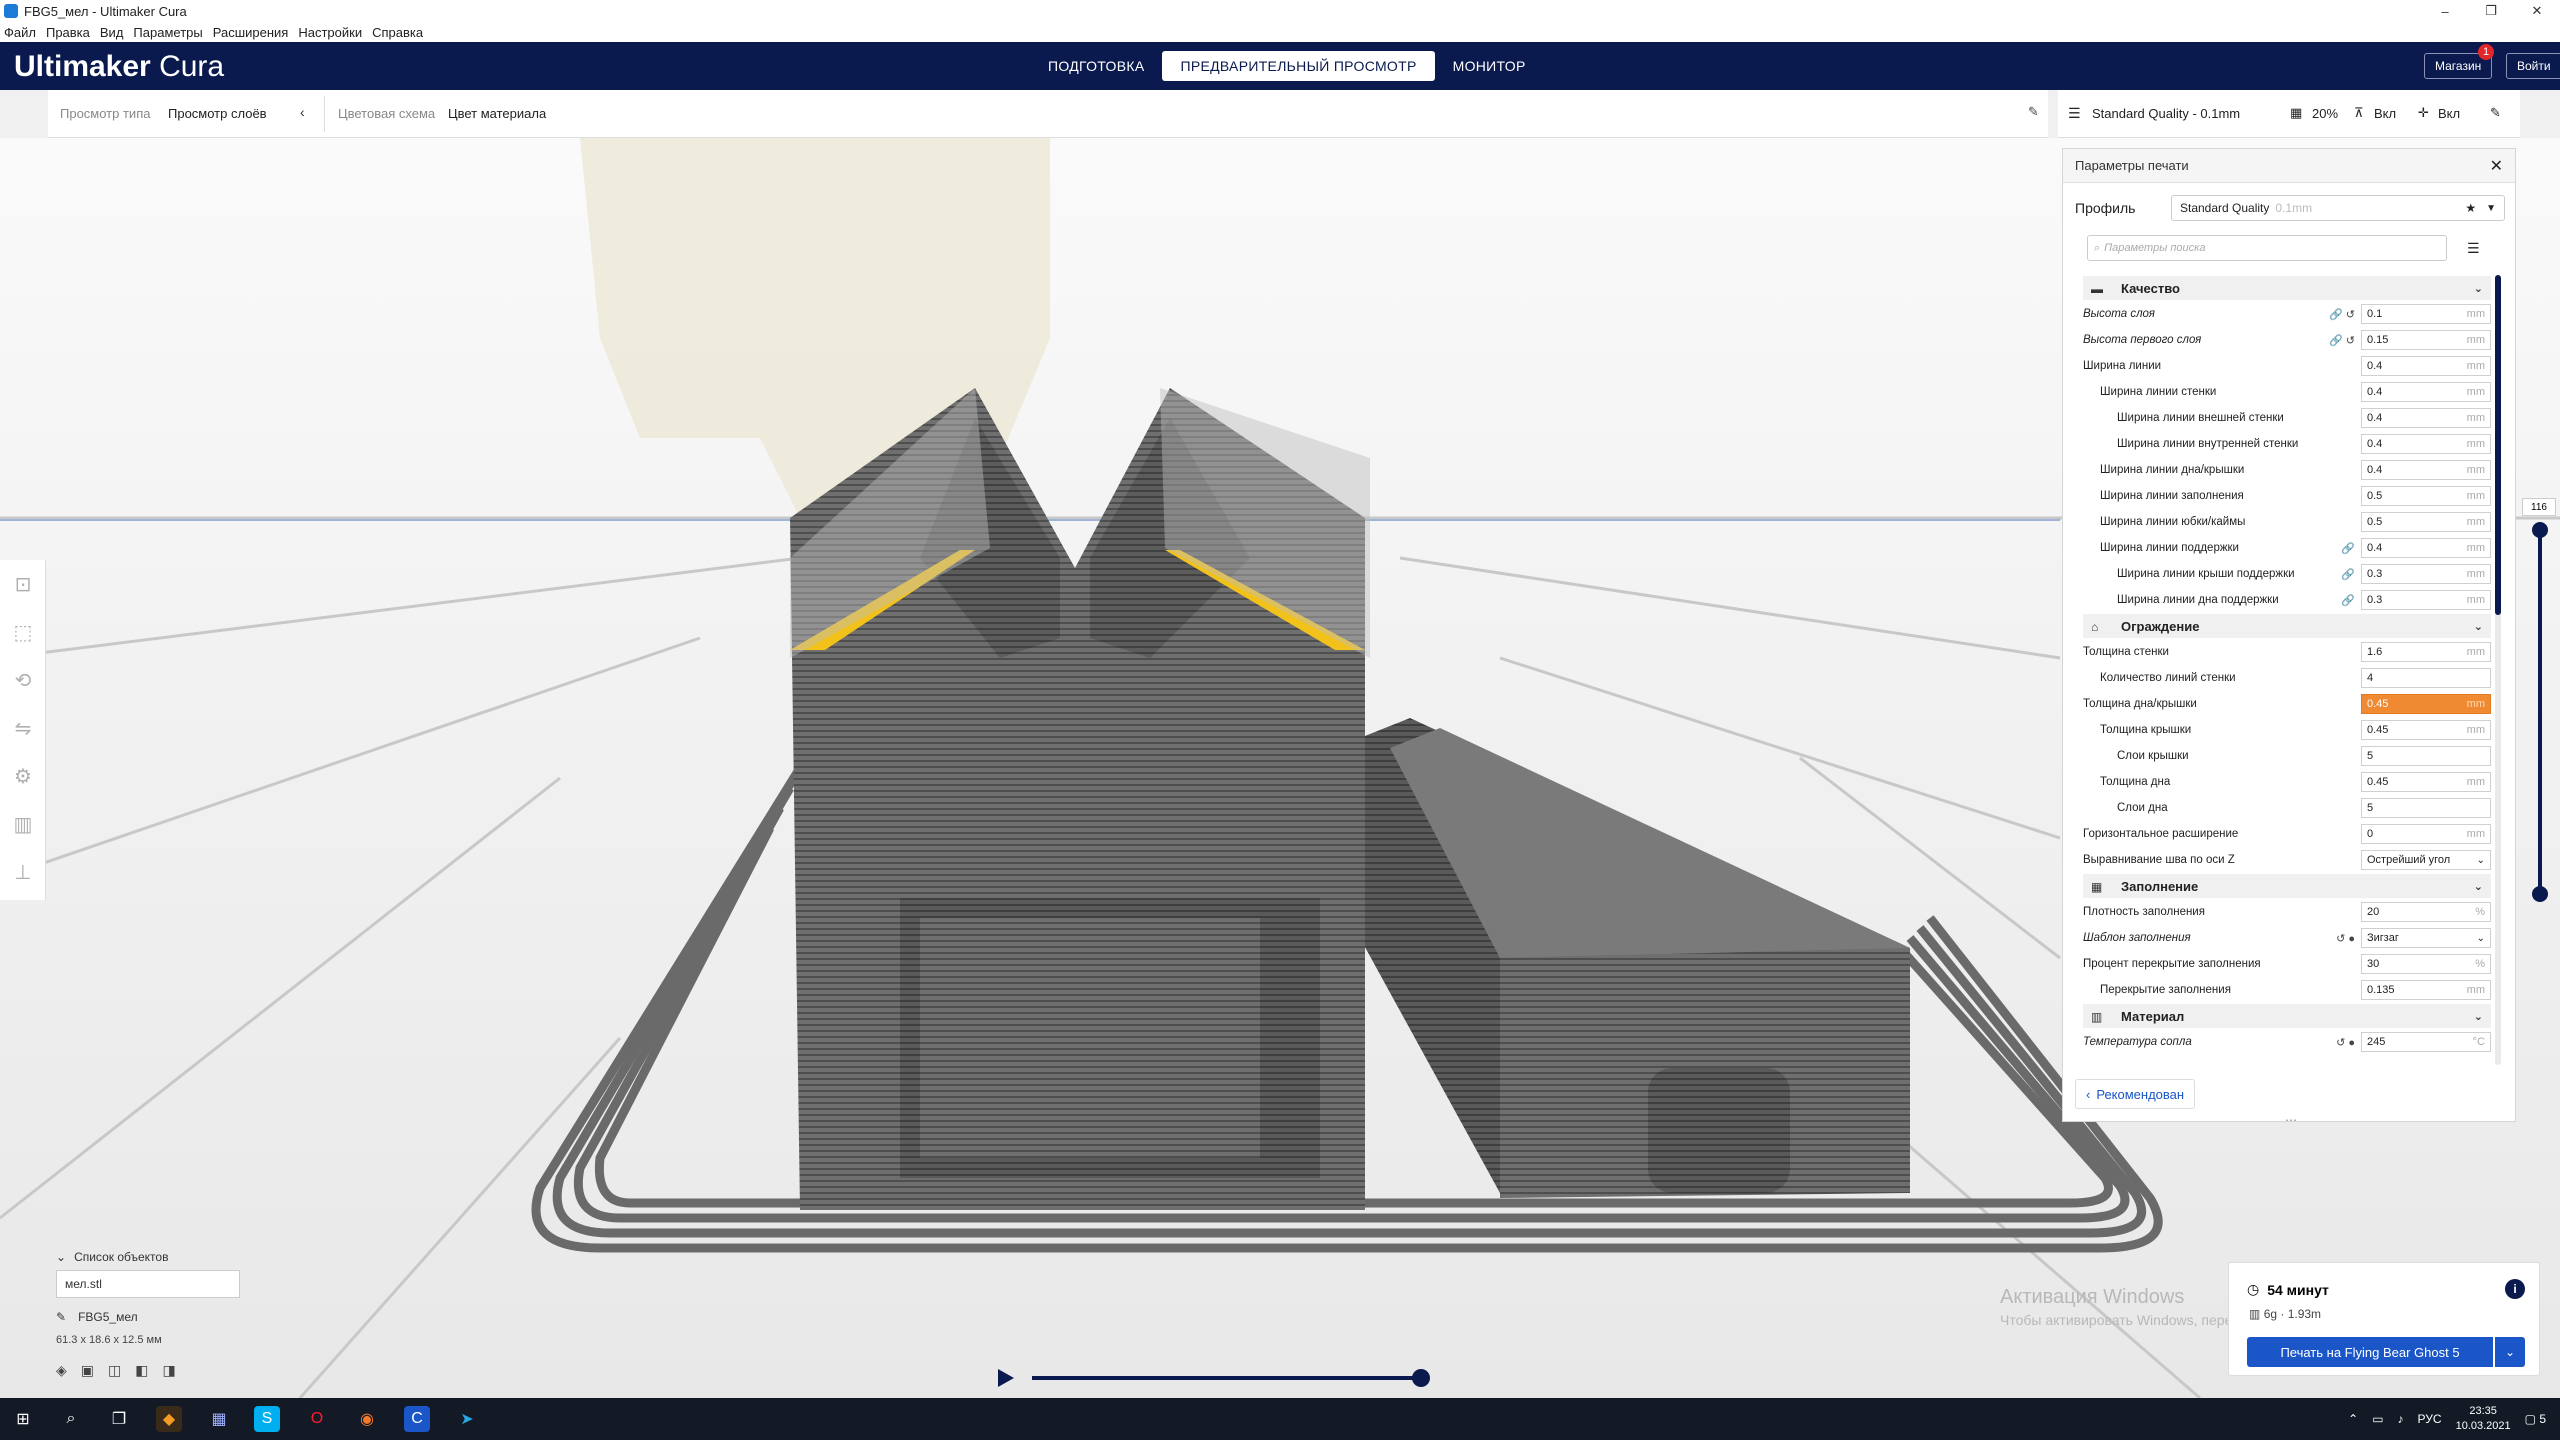 Image resolution: width=2560 pixels, height=1440 pixels. I want to click on right-view-icon: ◨, so click(168, 1370).